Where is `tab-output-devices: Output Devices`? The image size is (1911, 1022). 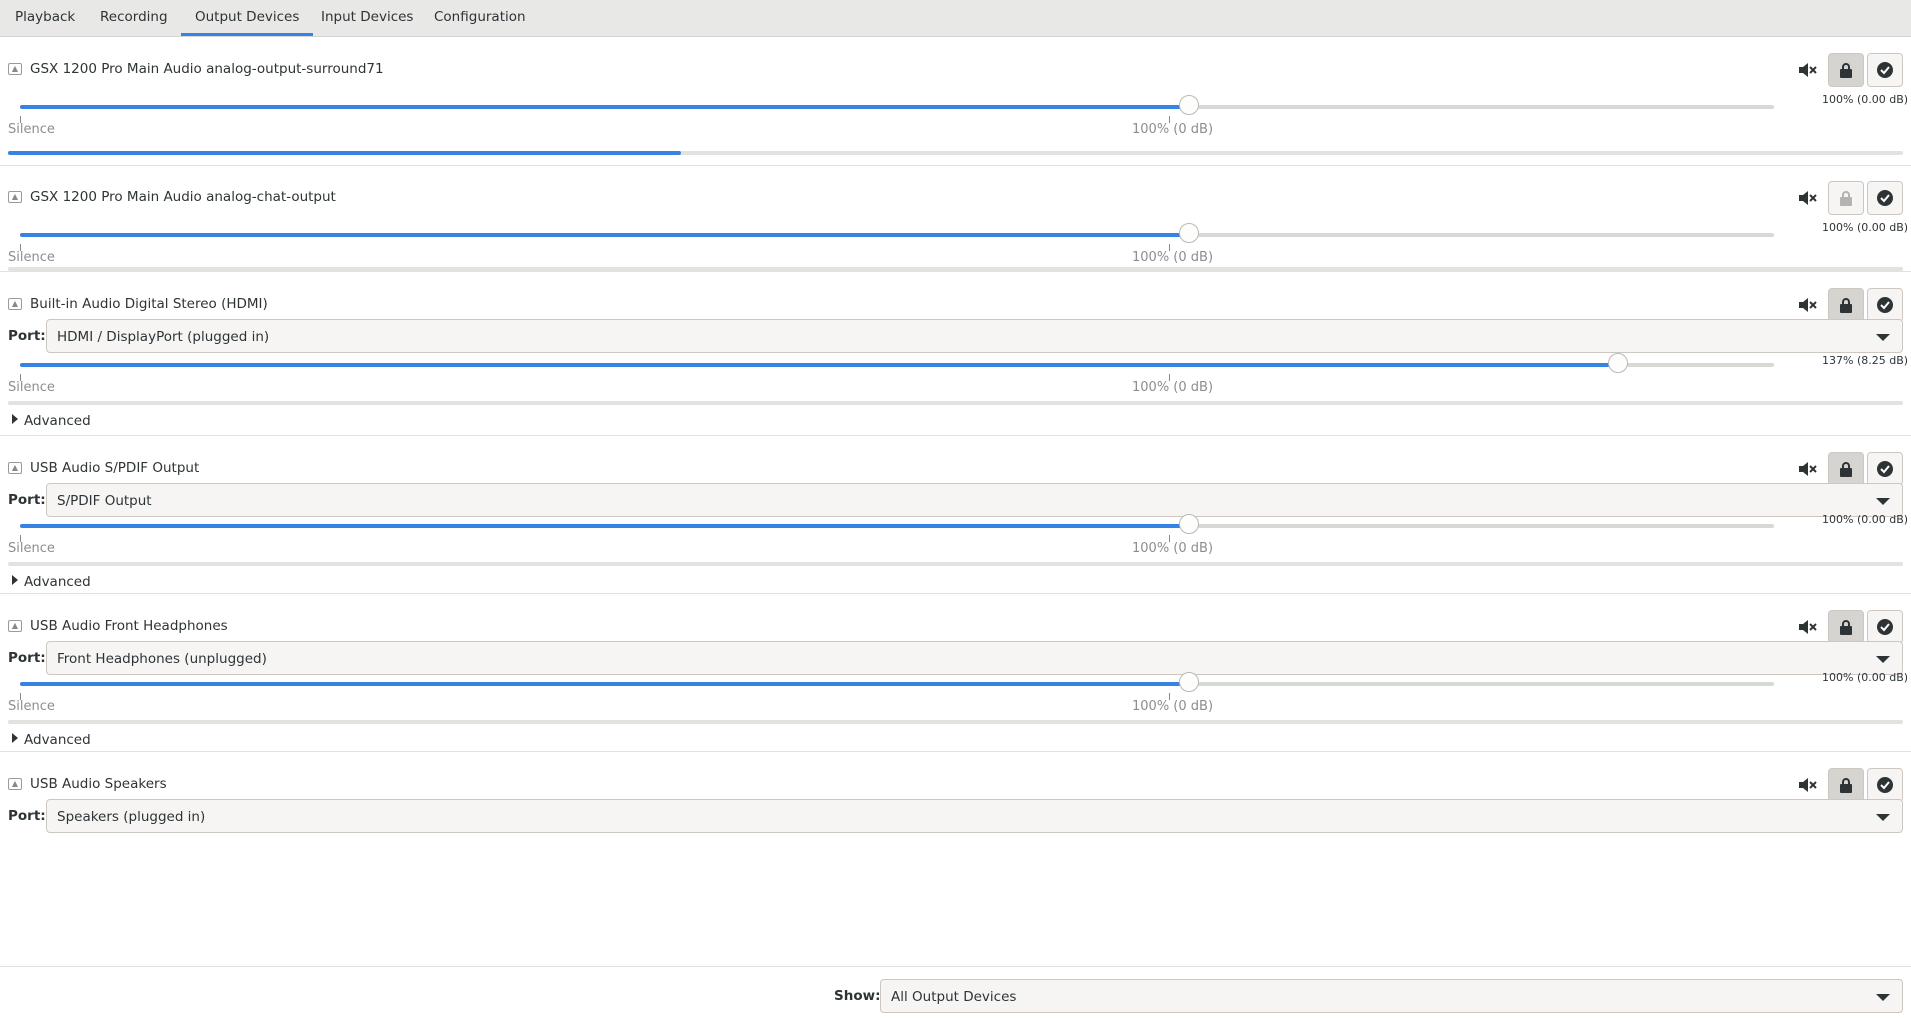 tab-output-devices: Output Devices is located at coordinates (247, 18).